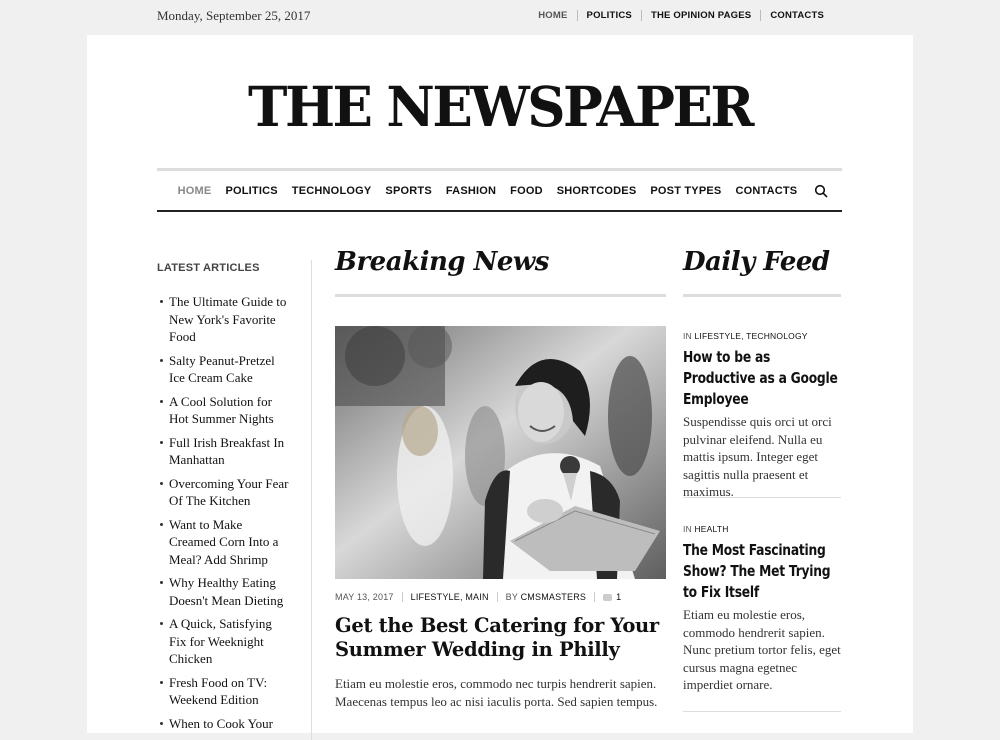 Image resolution: width=1000 pixels, height=740 pixels. Describe the element at coordinates (500, 107) in the screenshot. I see `site-logo: THE NEWSPAPER` at that location.